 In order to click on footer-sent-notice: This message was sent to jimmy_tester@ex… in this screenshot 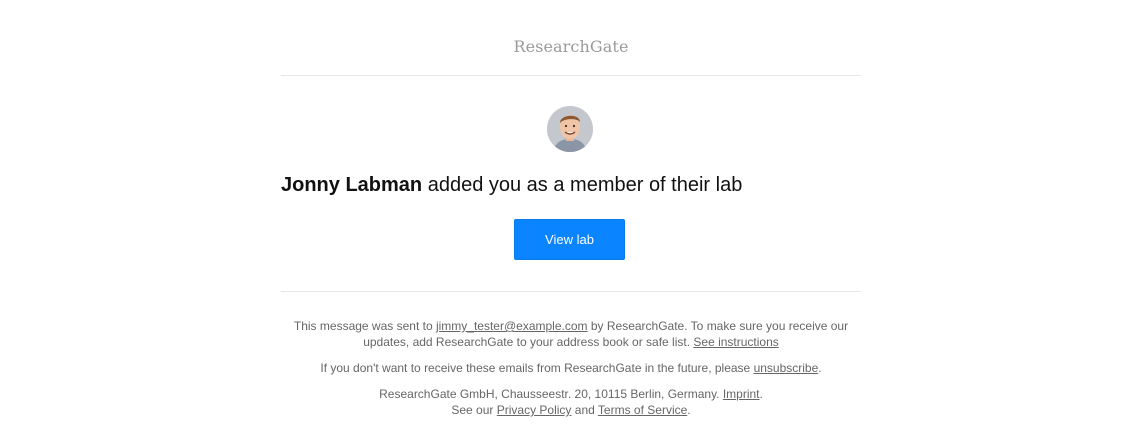, I will do `click(571, 334)`.